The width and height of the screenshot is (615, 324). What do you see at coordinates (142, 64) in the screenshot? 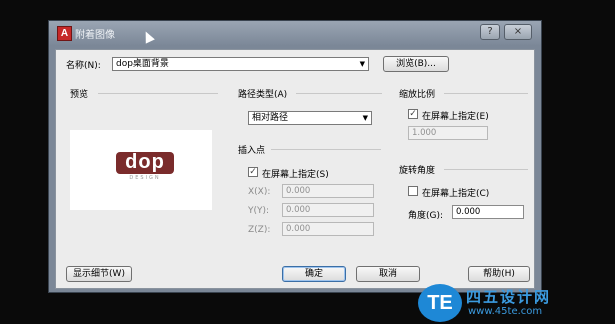
I see `name-combo-value: dop桌面背景` at bounding box center [142, 64].